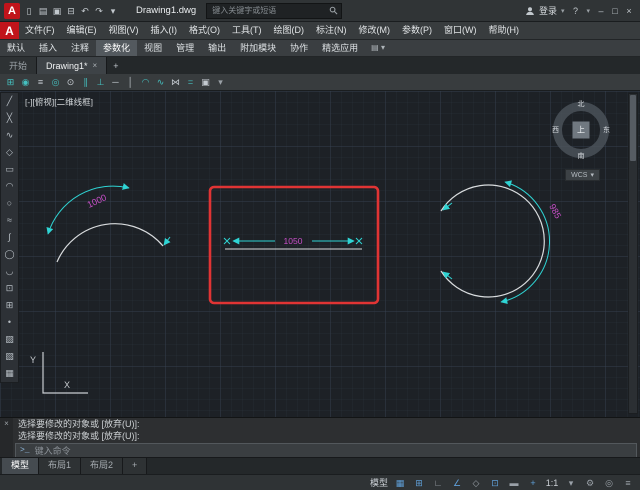  Describe the element at coordinates (205, 82) in the screenshot. I see `show-constraints-icon: ▣` at that location.